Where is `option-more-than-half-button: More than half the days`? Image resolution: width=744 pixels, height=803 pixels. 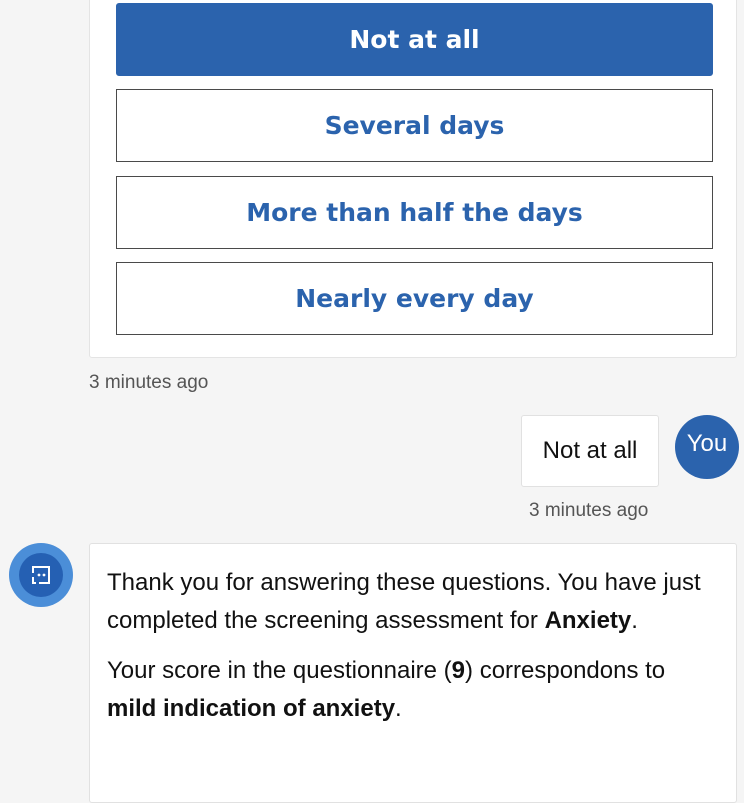
option-more-than-half-button: More than half the days is located at coordinates (414, 212).